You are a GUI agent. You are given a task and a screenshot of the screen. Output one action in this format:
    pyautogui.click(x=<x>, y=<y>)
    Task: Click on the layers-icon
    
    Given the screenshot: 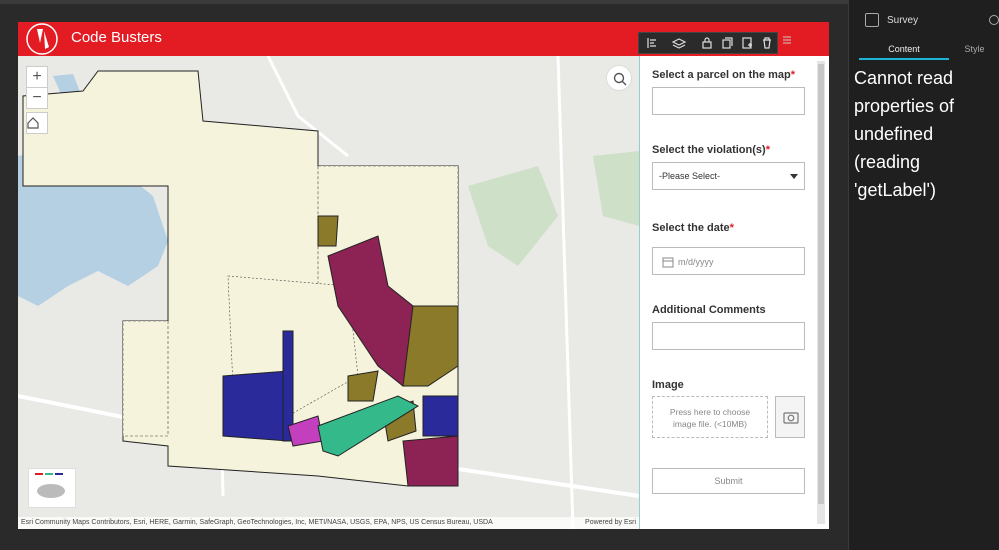 What is the action you would take?
    pyautogui.click(x=679, y=43)
    